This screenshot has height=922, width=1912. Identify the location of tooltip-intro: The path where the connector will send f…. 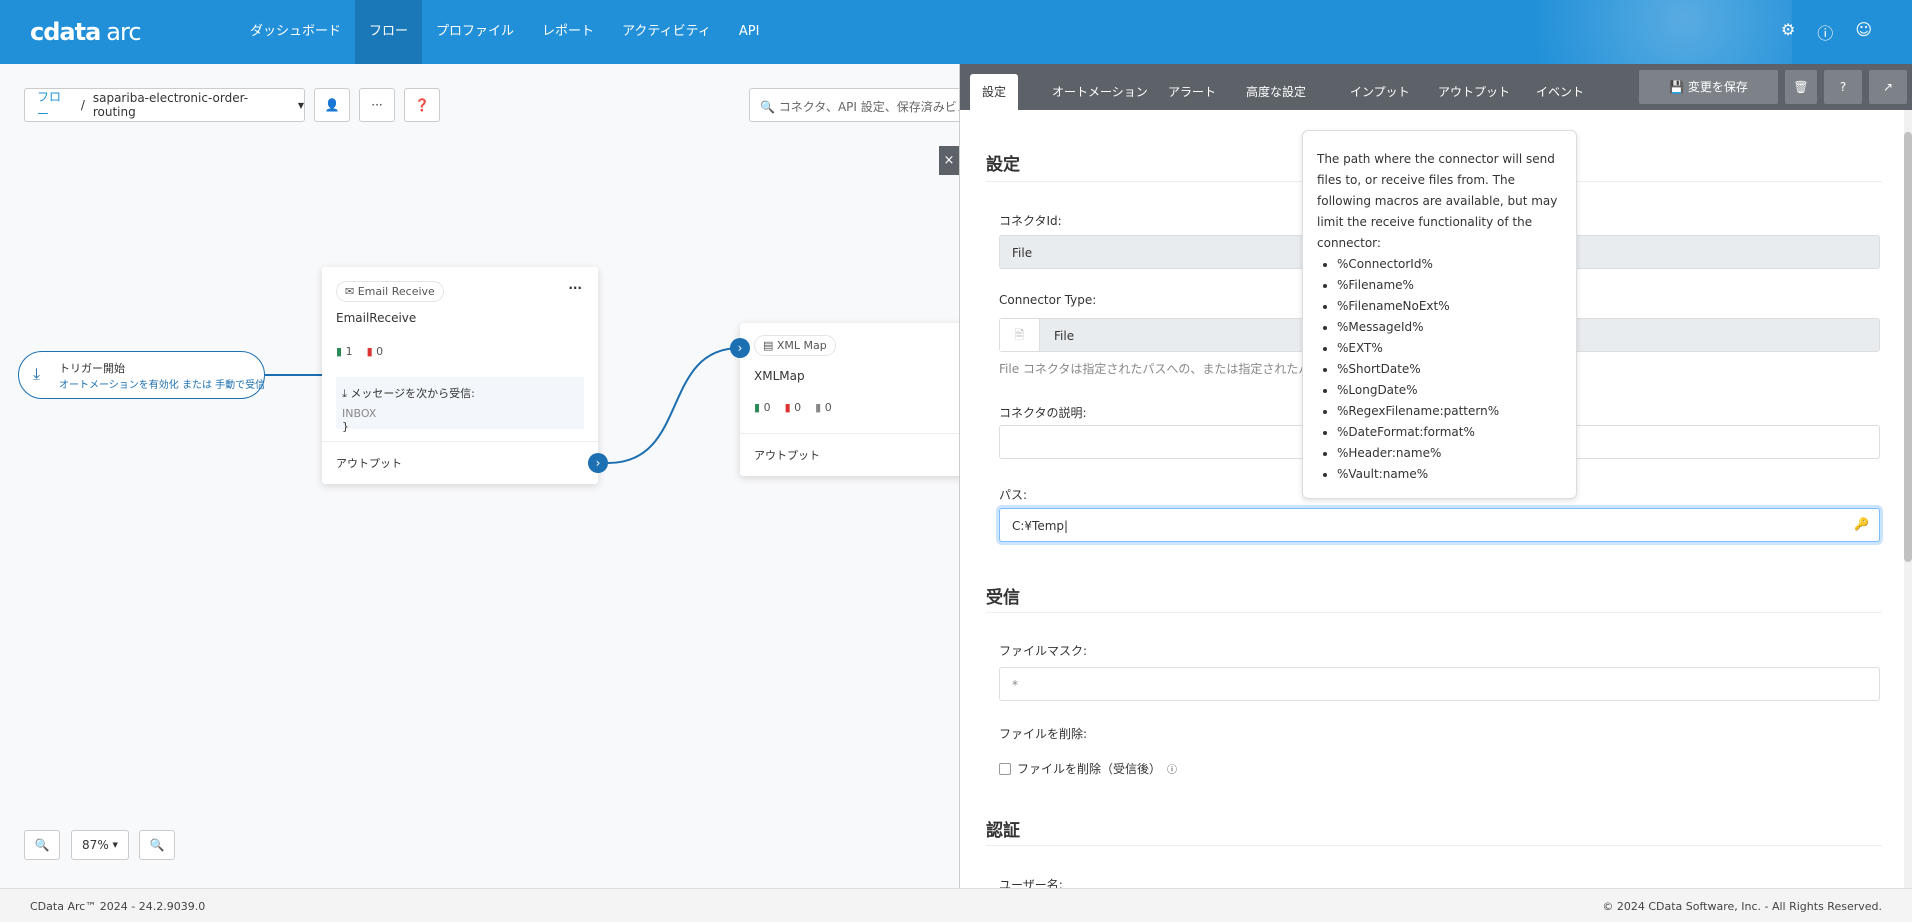
(1437, 201).